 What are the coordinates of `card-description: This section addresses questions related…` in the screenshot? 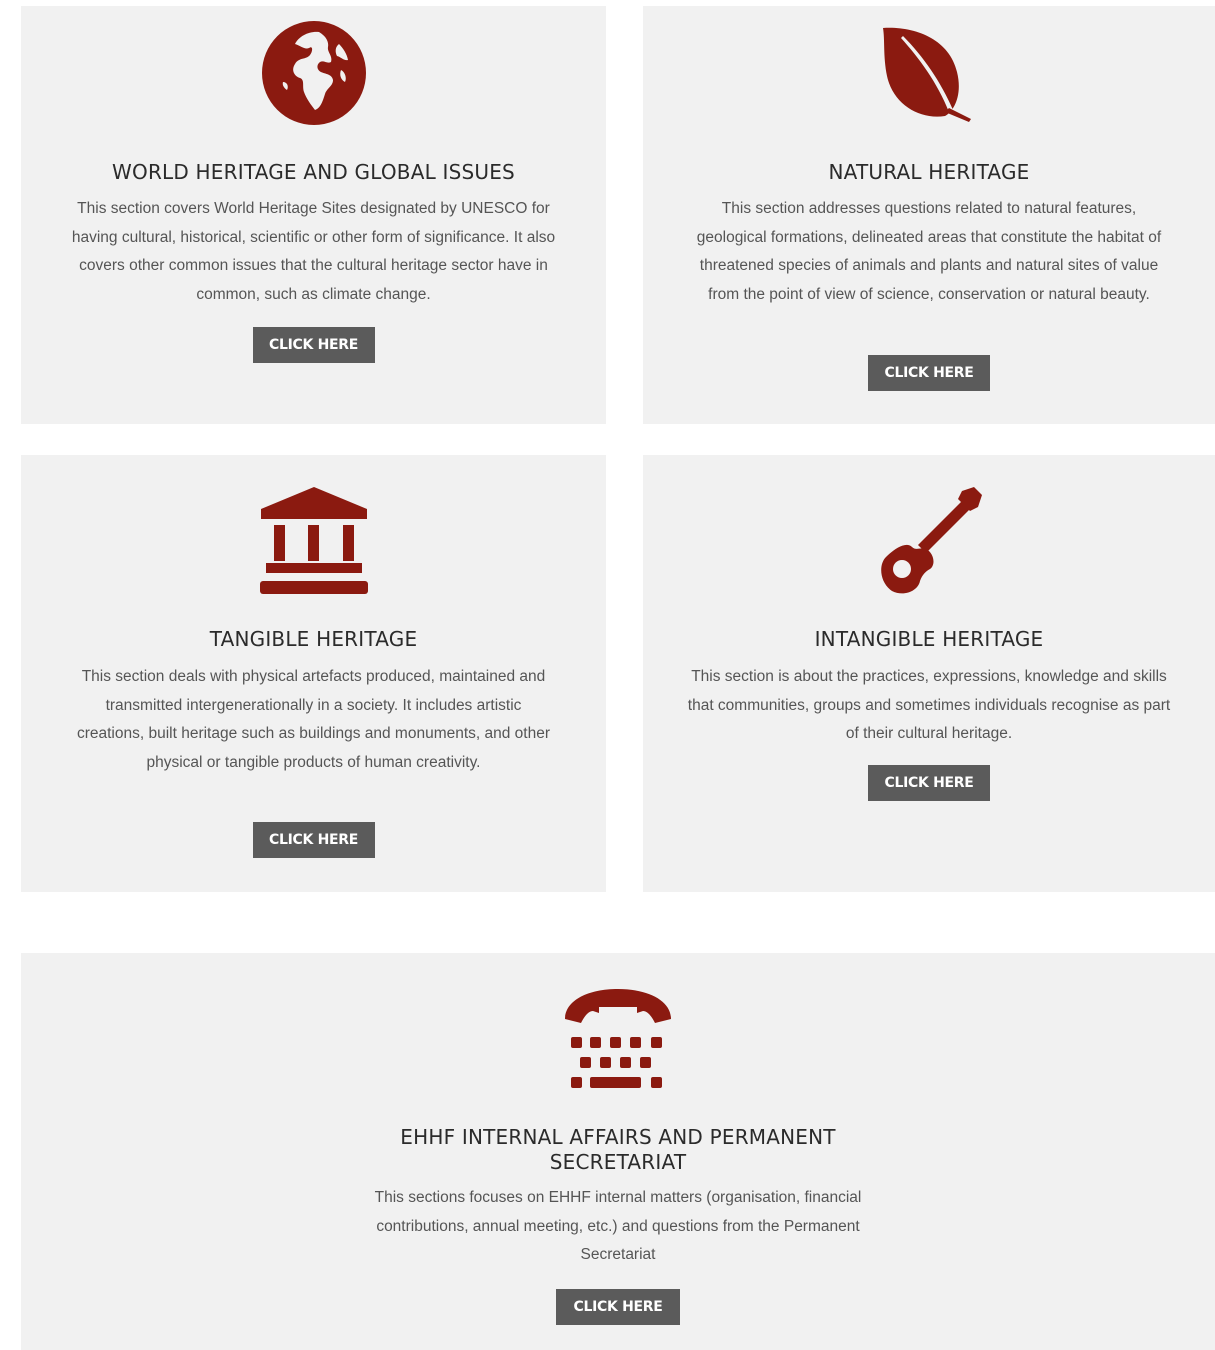 It's located at (929, 252).